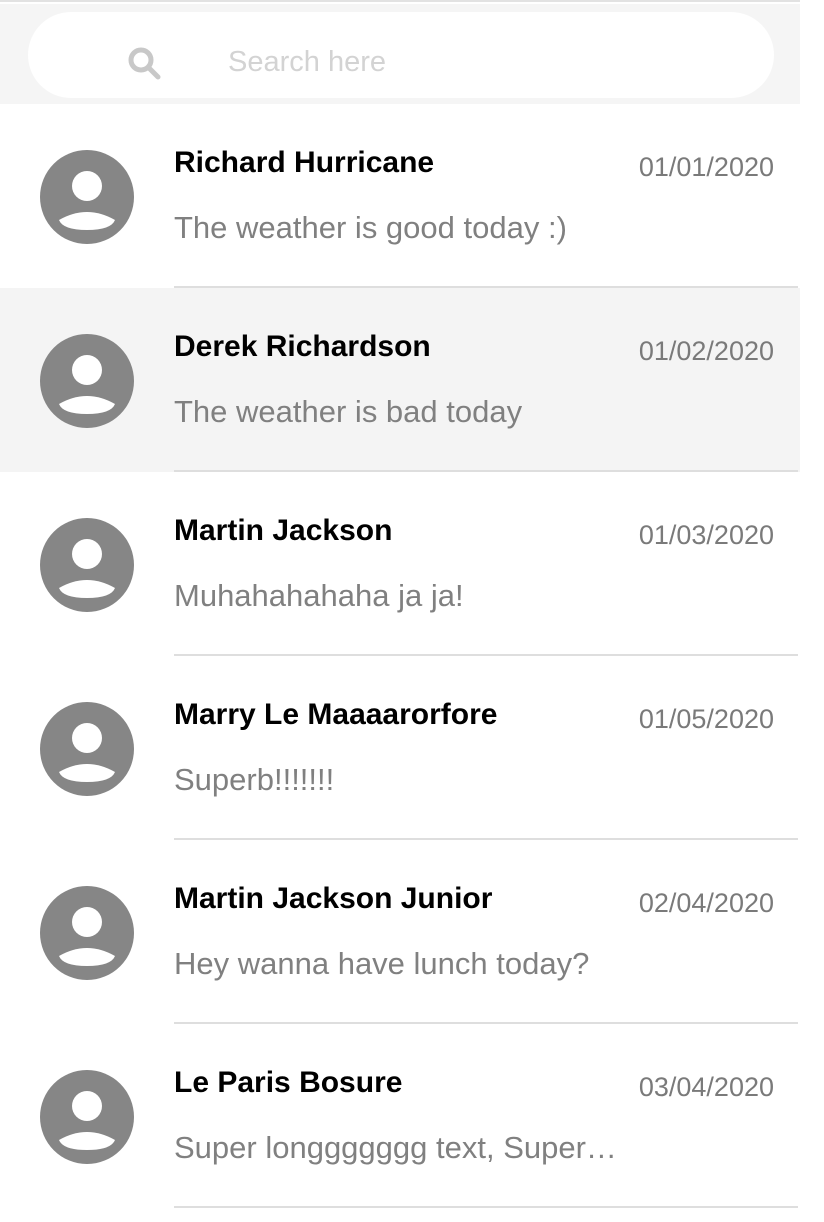 The image size is (824, 1222). Describe the element at coordinates (370, 227) in the screenshot. I see `message-preview: The weather is good today :)` at that location.